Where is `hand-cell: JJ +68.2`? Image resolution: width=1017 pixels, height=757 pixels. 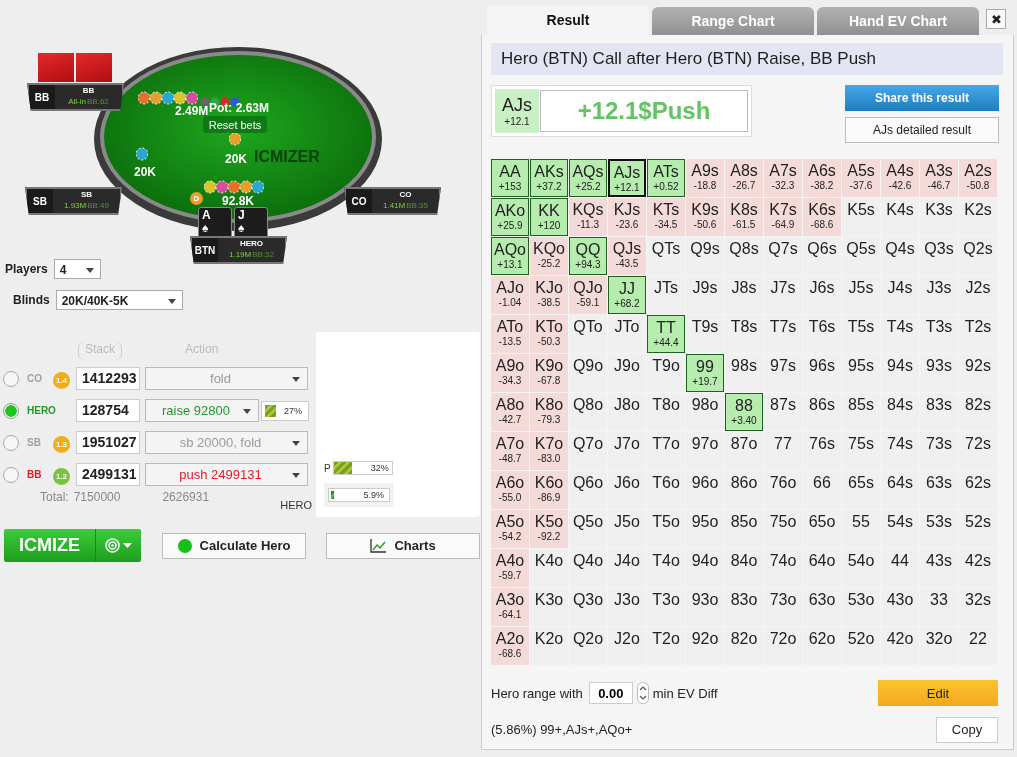
hand-cell: JJ +68.2 is located at coordinates (627, 295).